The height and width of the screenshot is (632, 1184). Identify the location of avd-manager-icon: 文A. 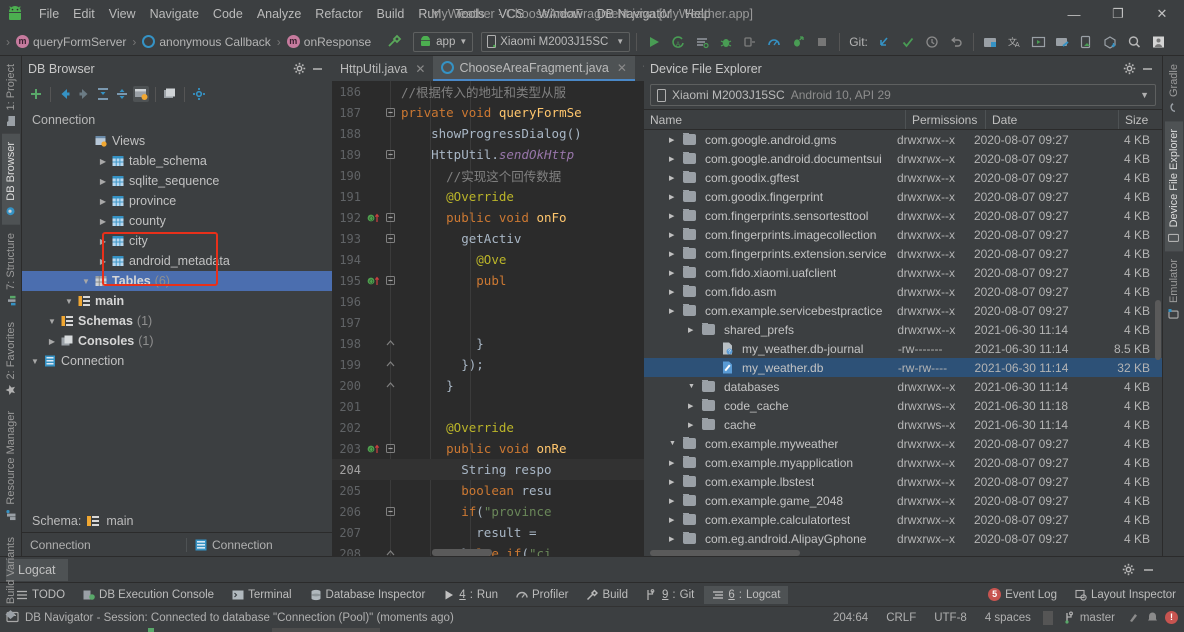
(1015, 42).